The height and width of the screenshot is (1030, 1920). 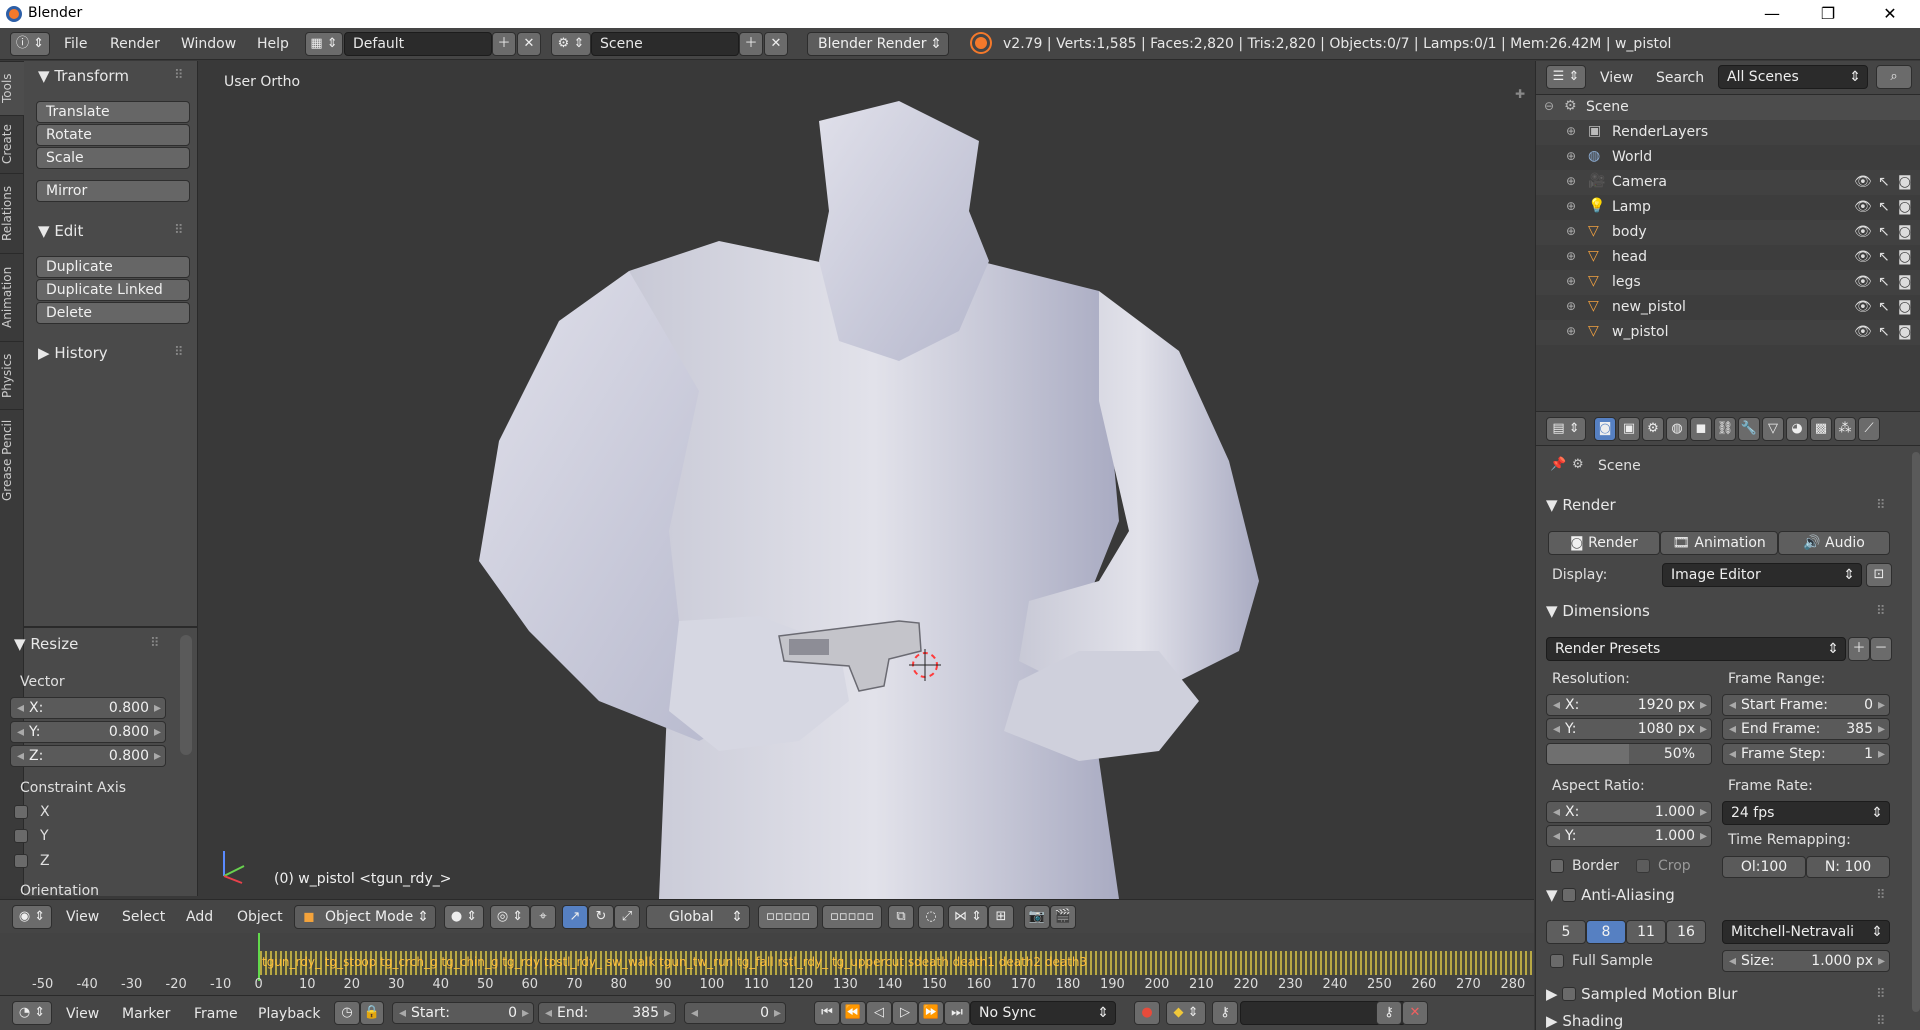 What do you see at coordinates (905, 1013) in the screenshot?
I see `play-icon: ▷` at bounding box center [905, 1013].